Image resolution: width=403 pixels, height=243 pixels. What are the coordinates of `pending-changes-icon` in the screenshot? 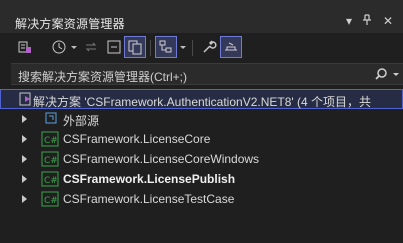 It's located at (59, 47).